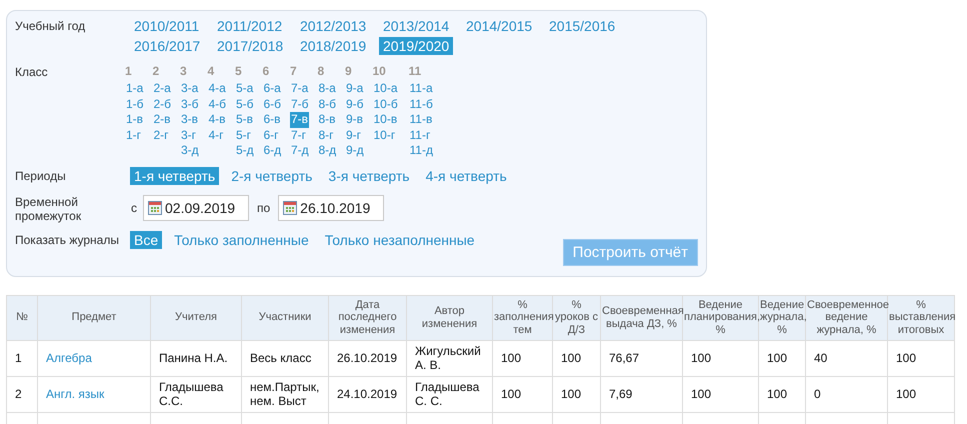 This screenshot has width=967, height=424. What do you see at coordinates (293, 71) in the screenshot?
I see `grade-heading: 7` at bounding box center [293, 71].